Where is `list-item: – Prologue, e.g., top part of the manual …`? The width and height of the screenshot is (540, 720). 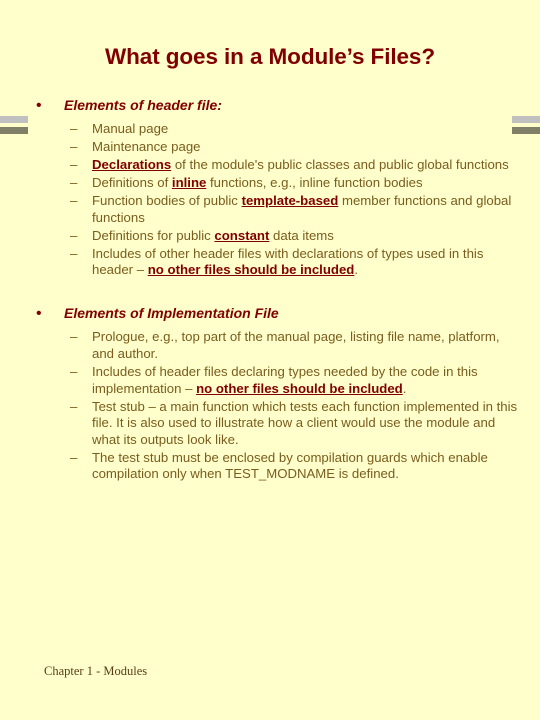
list-item: – Prologue, e.g., top part of the manual … is located at coordinates (275, 345).